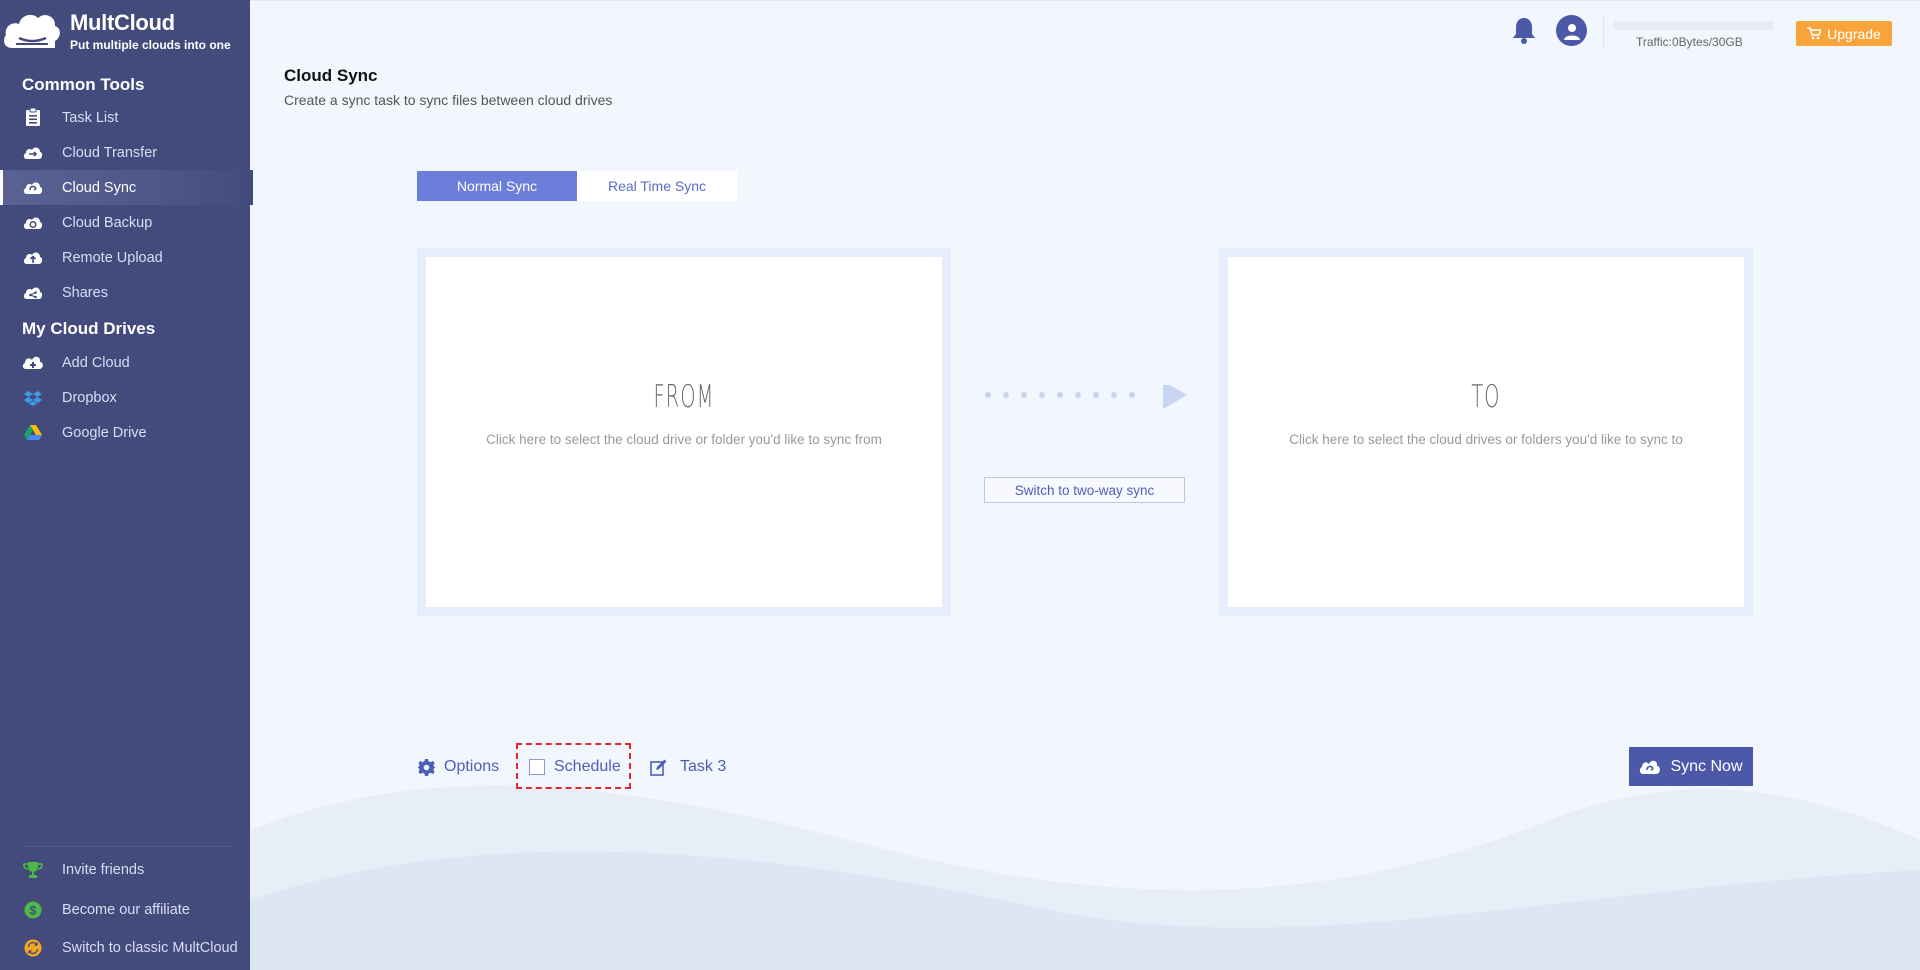 The image size is (1920, 970). What do you see at coordinates (1084, 490) in the screenshot?
I see `switch-two-way-sync-button: Switch to two-way sync` at bounding box center [1084, 490].